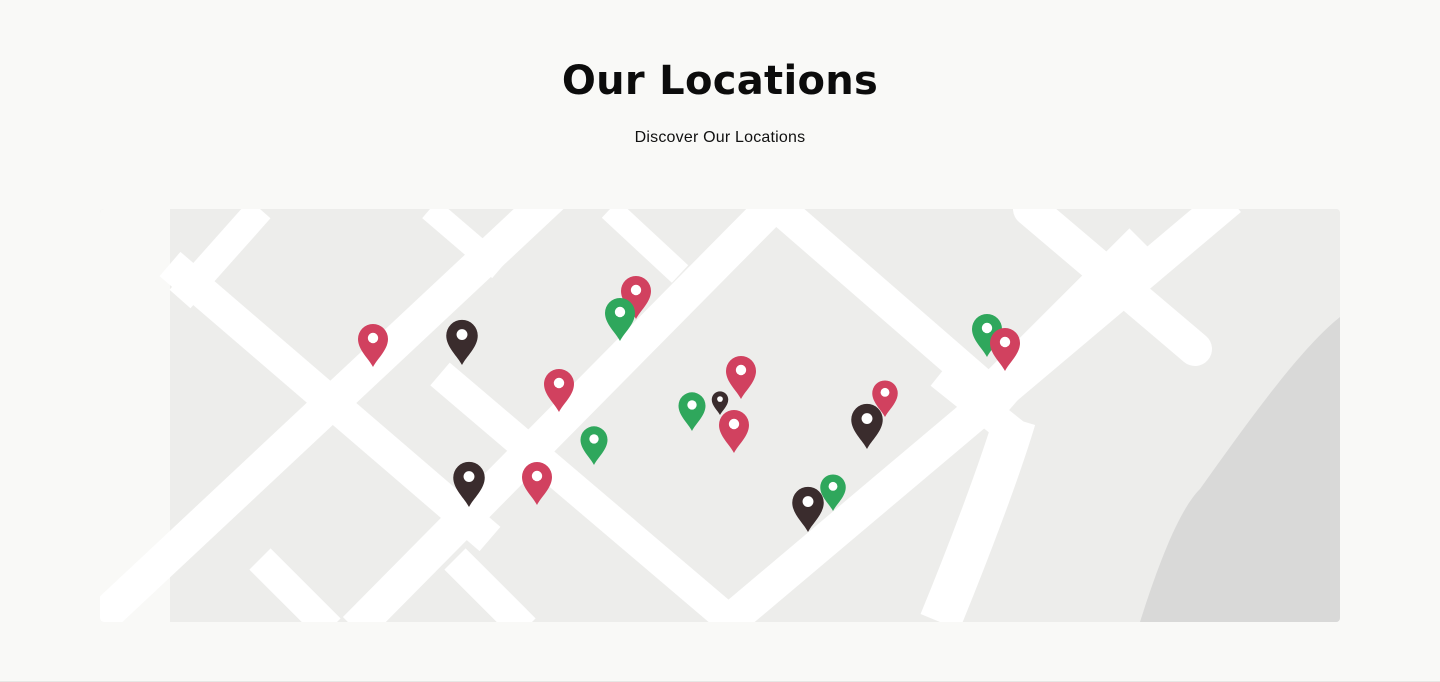  What do you see at coordinates (720, 137) in the screenshot?
I see `page-subtitle: Discover Our Locations` at bounding box center [720, 137].